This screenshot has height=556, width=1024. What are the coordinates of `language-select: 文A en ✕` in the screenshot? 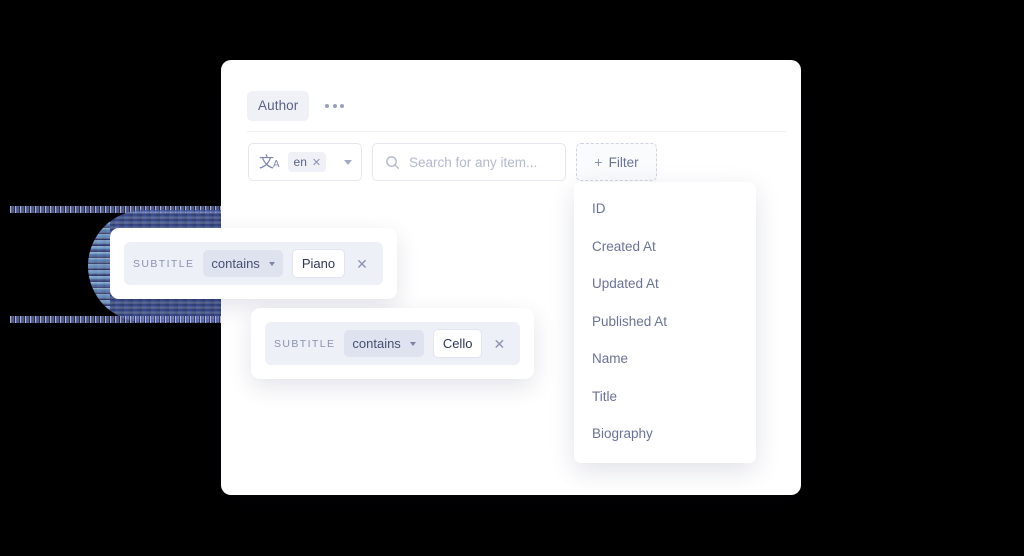 It's located at (305, 162).